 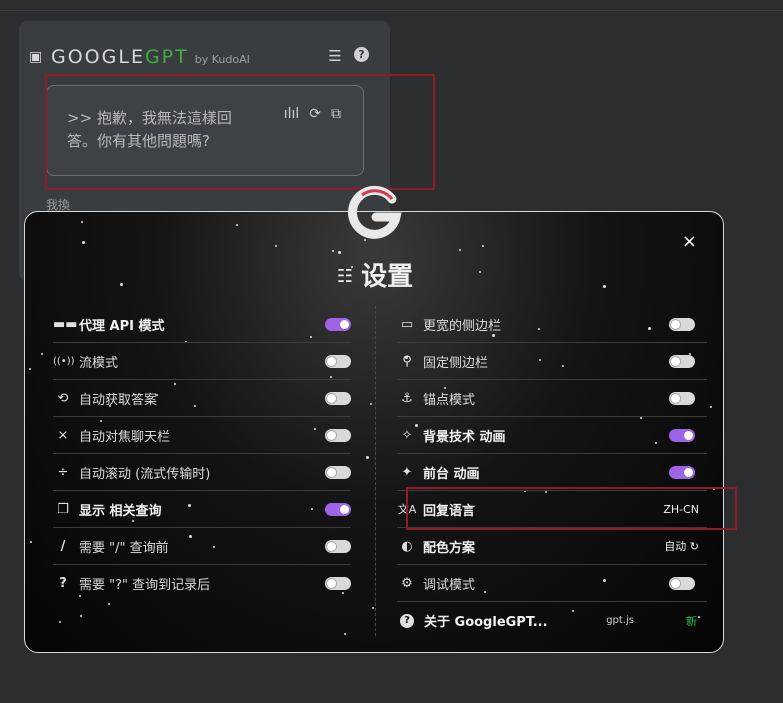 I want to click on setting-row-prefix: / 需要 "/" 查询前, so click(x=202, y=546).